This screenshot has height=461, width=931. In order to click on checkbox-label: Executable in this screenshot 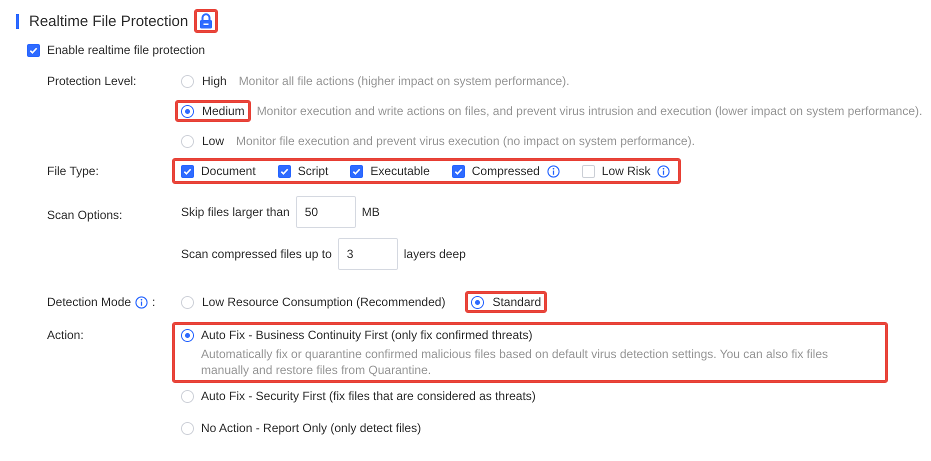, I will do `click(400, 171)`.